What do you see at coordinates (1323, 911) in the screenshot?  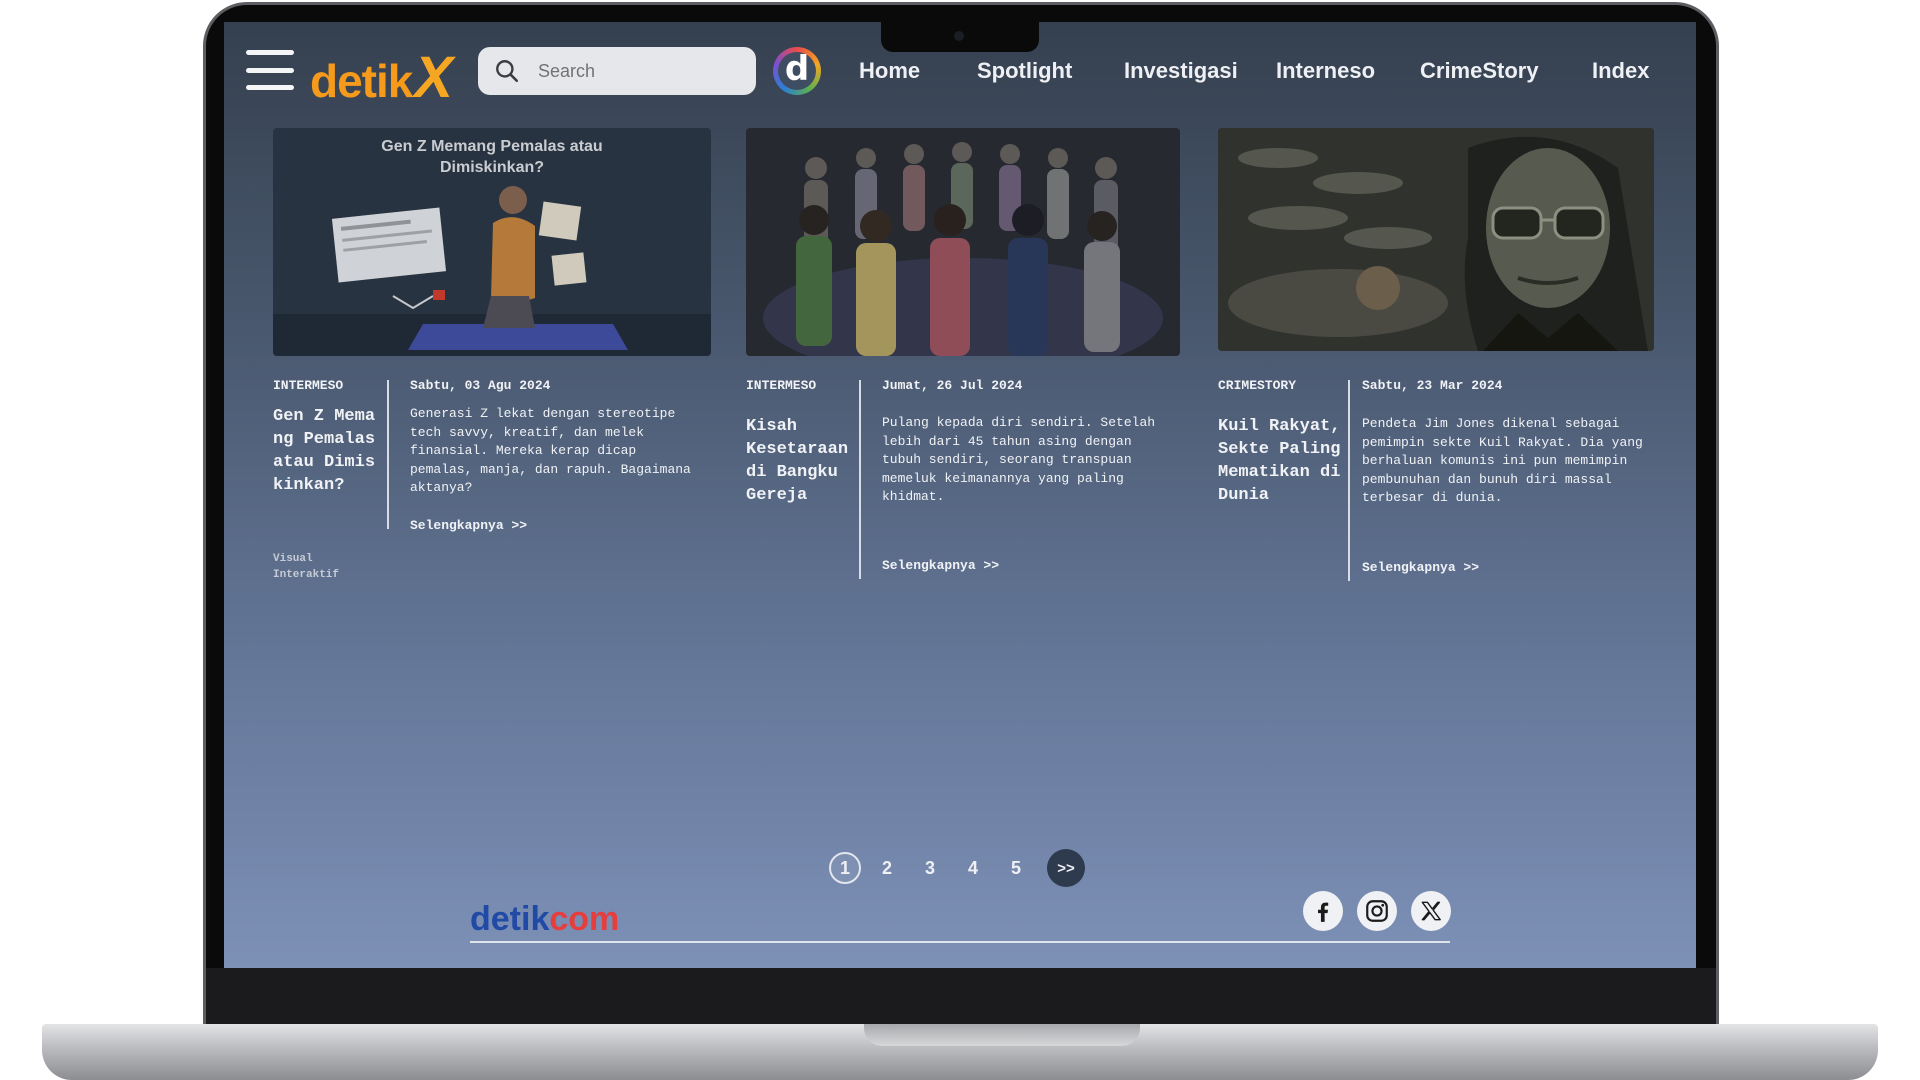 I see `facebook-icon` at bounding box center [1323, 911].